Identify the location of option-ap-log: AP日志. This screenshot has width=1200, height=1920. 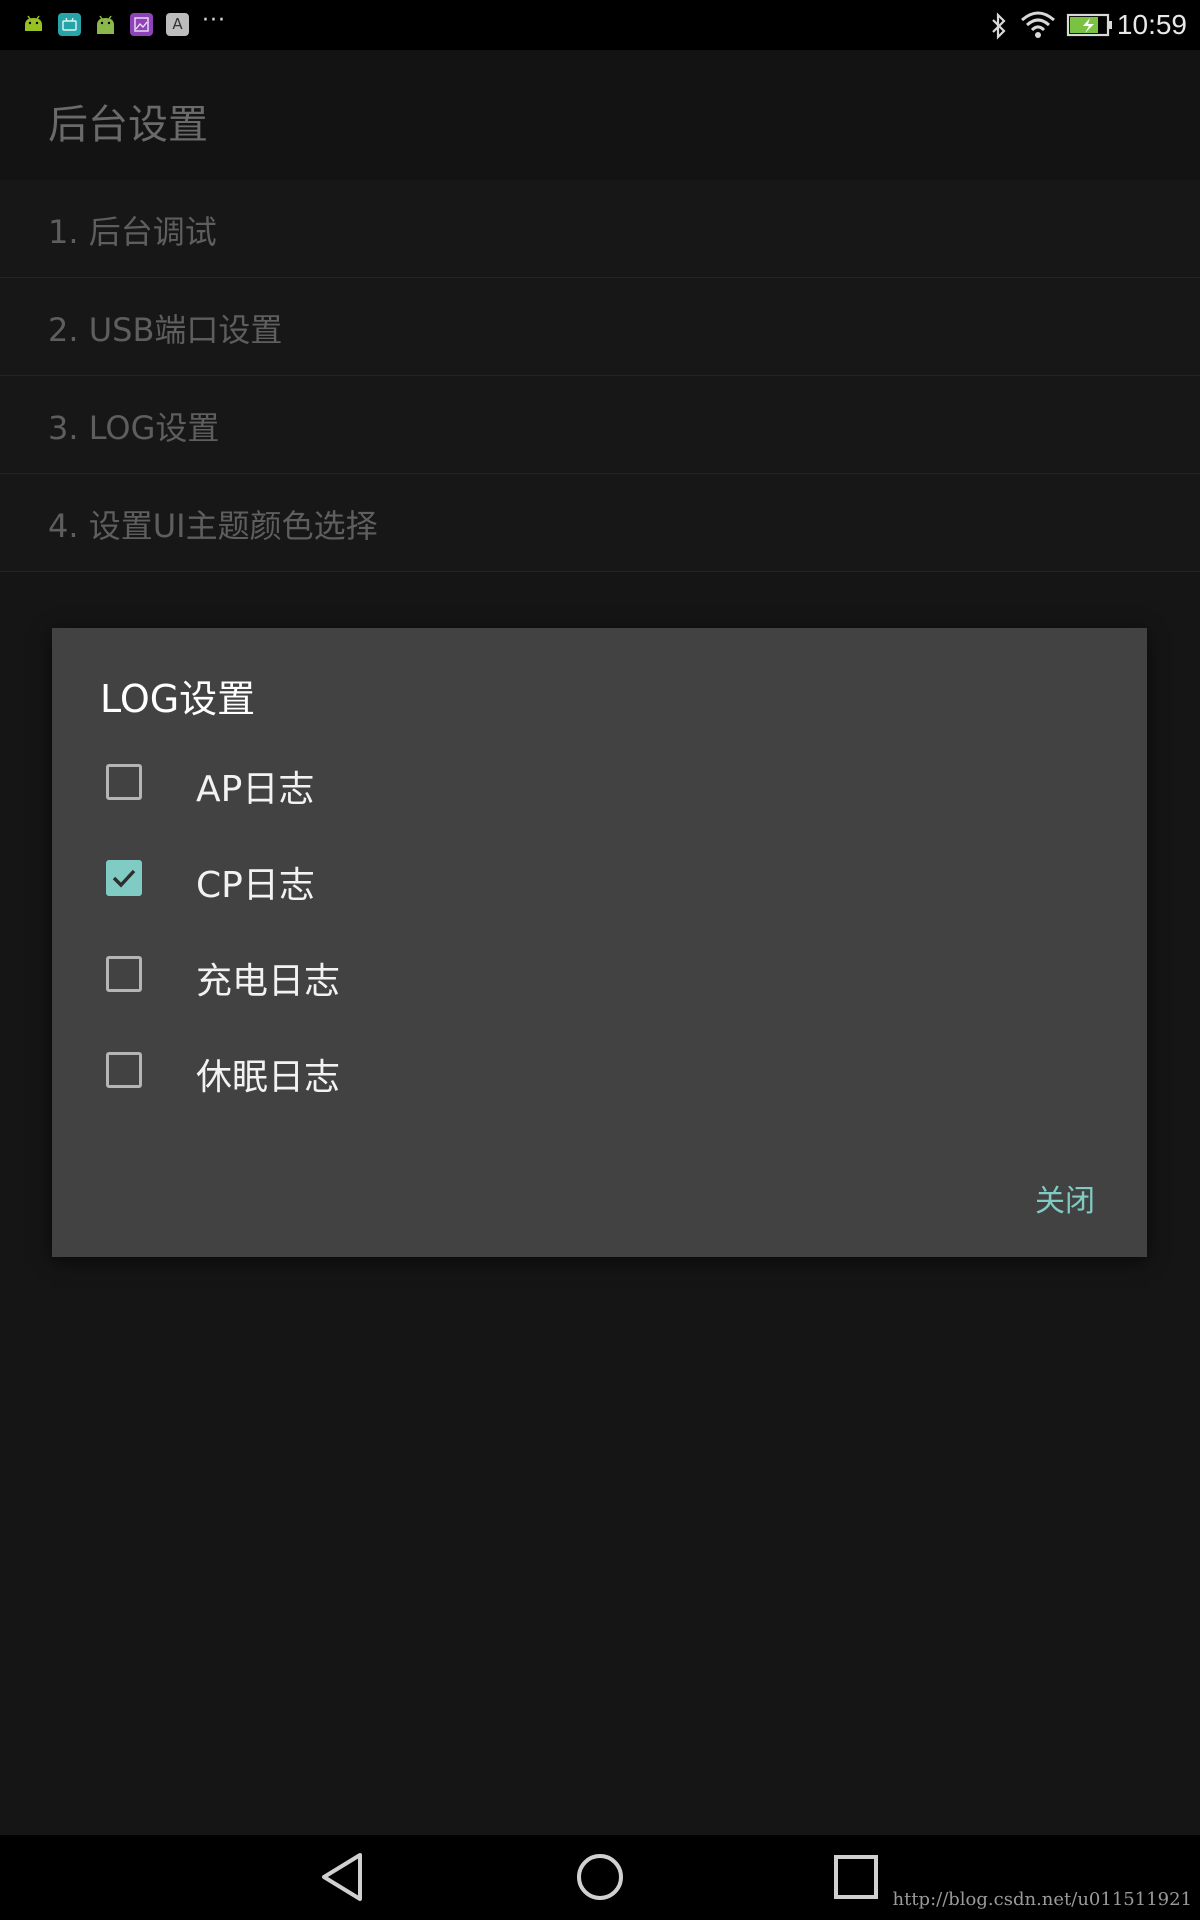
(599, 783).